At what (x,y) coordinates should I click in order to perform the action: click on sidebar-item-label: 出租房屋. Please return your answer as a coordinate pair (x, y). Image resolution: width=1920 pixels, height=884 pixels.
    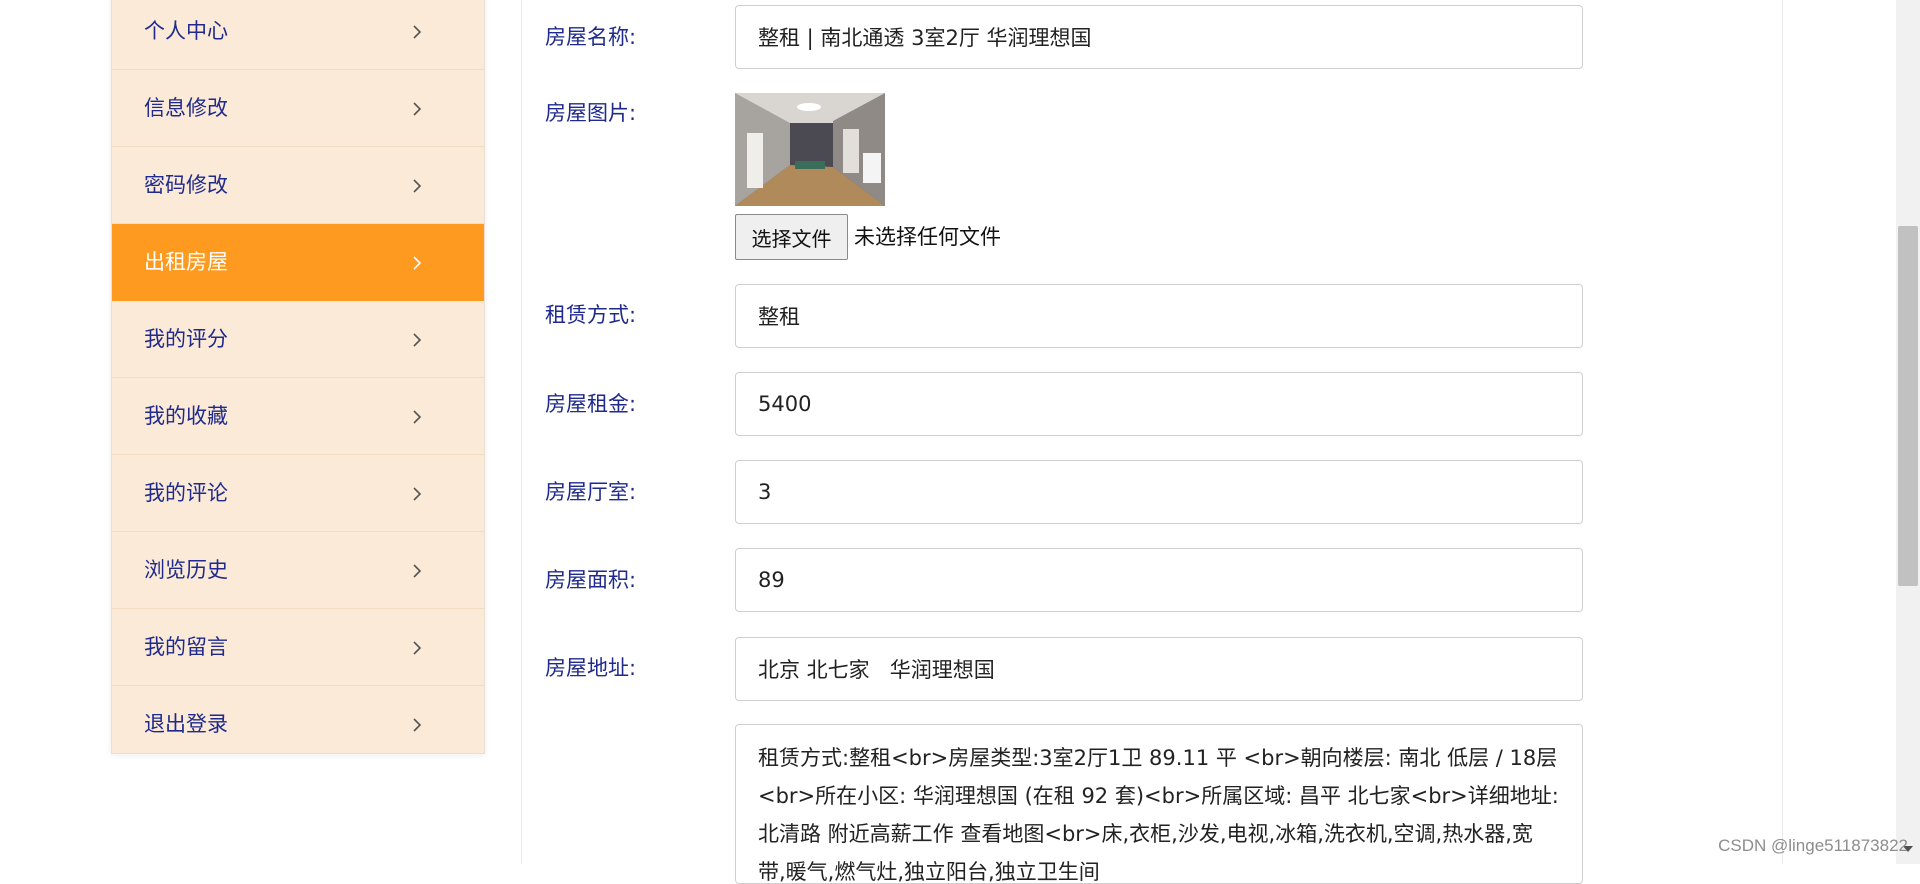
    Looking at the image, I should click on (186, 262).